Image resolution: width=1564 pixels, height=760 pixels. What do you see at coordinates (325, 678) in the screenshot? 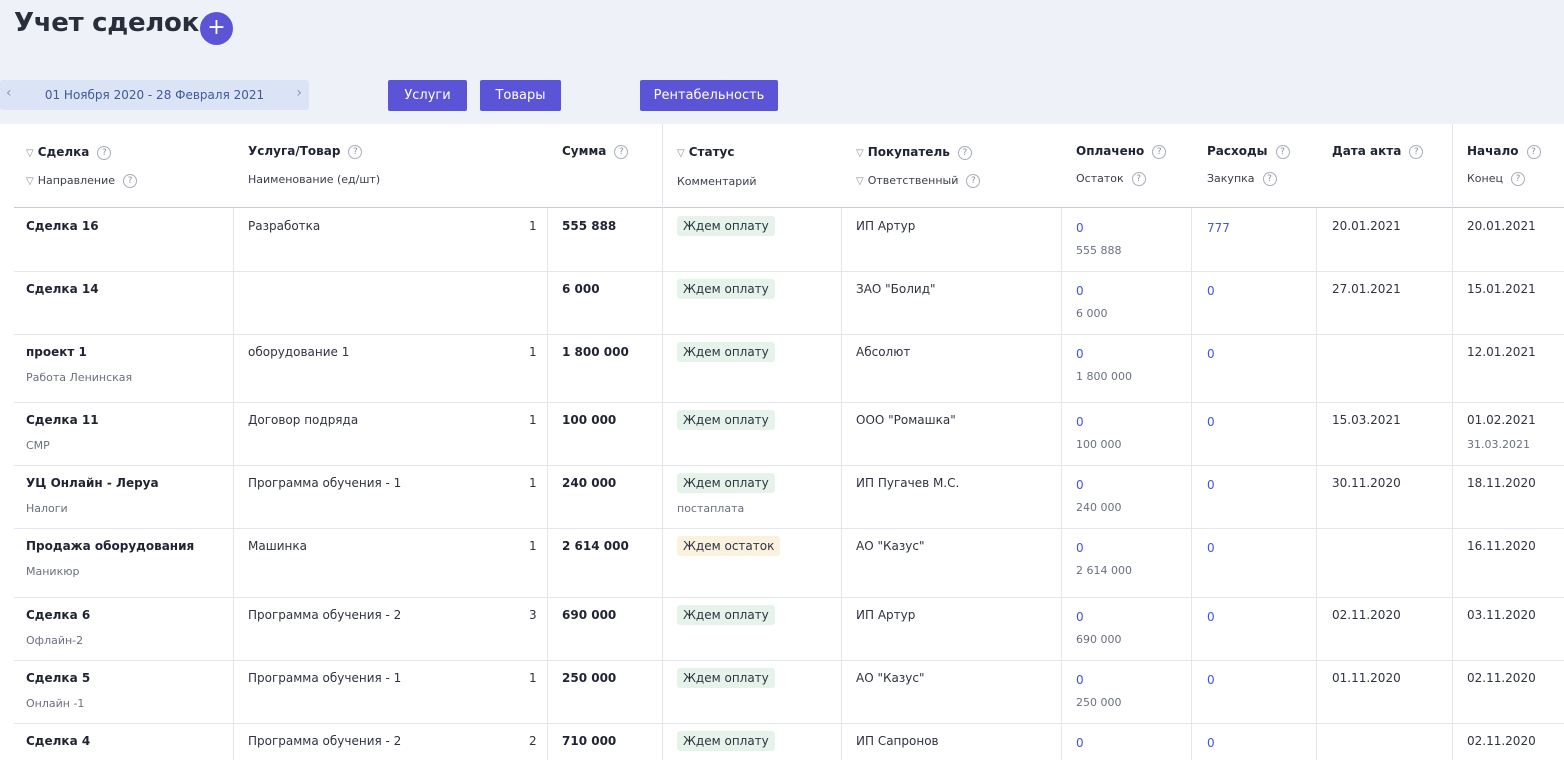
I see `item-name: Программа обучения - 1` at bounding box center [325, 678].